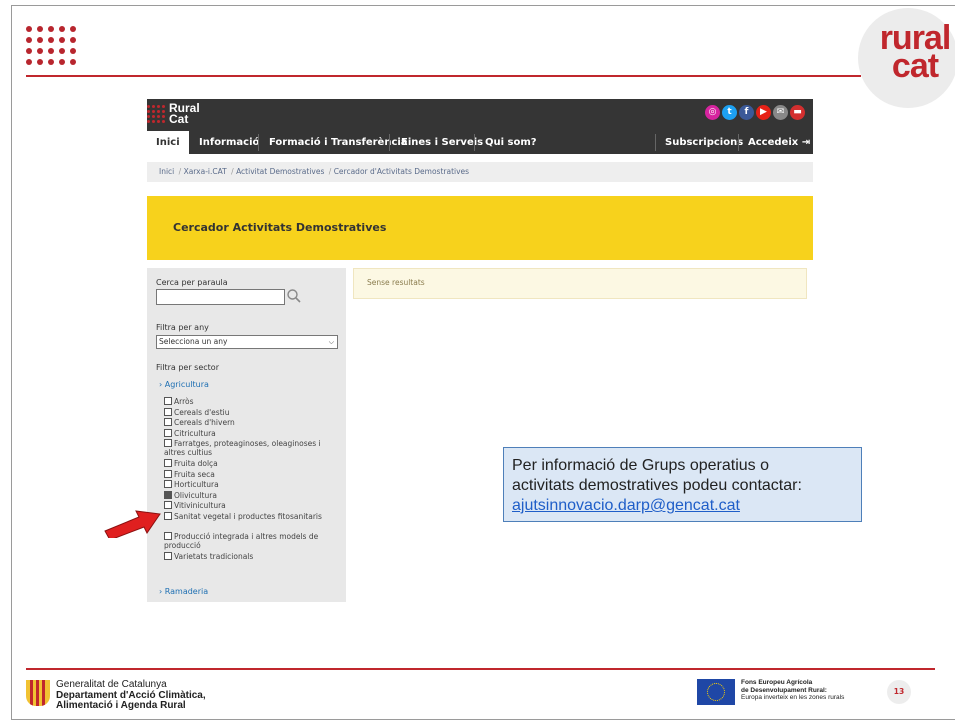  Describe the element at coordinates (251, 422) in the screenshot. I see `sector-option: Cereals d'hivern` at that location.